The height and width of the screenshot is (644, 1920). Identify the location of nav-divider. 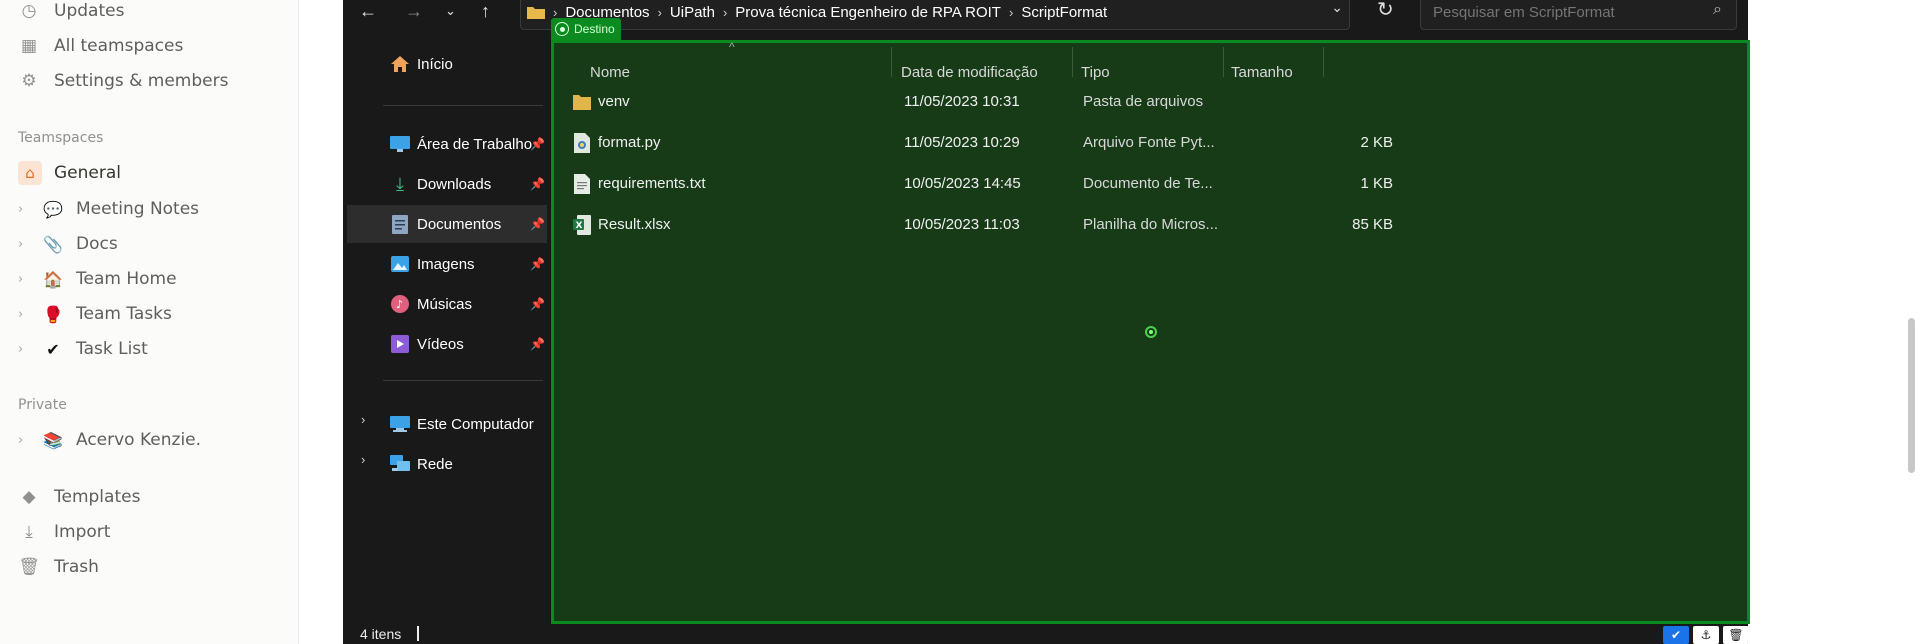
(463, 380).